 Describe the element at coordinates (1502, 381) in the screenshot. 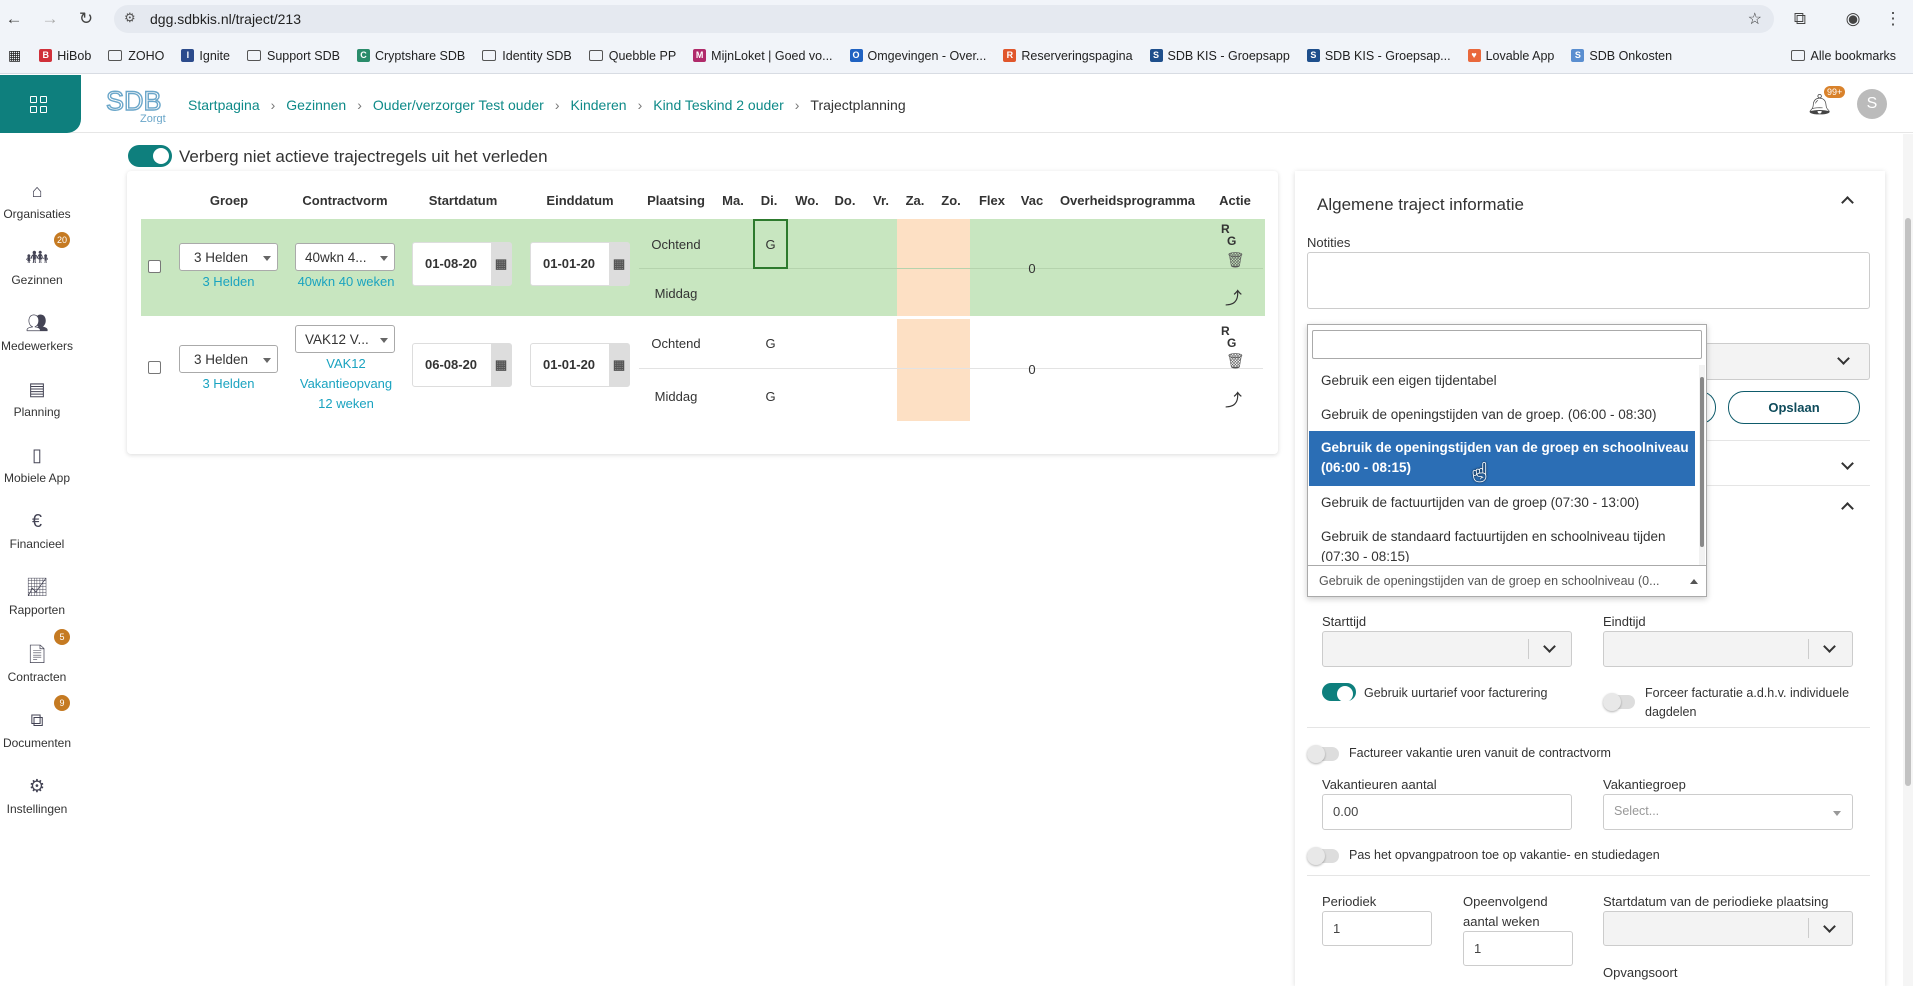

I see `dropdown-option: Gebruik een eigen tijdentabel` at that location.